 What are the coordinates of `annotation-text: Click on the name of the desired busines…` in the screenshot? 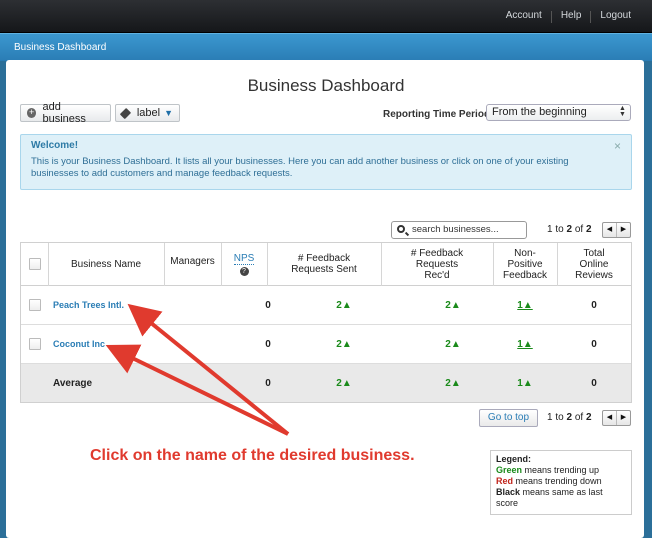 It's located at (252, 455).